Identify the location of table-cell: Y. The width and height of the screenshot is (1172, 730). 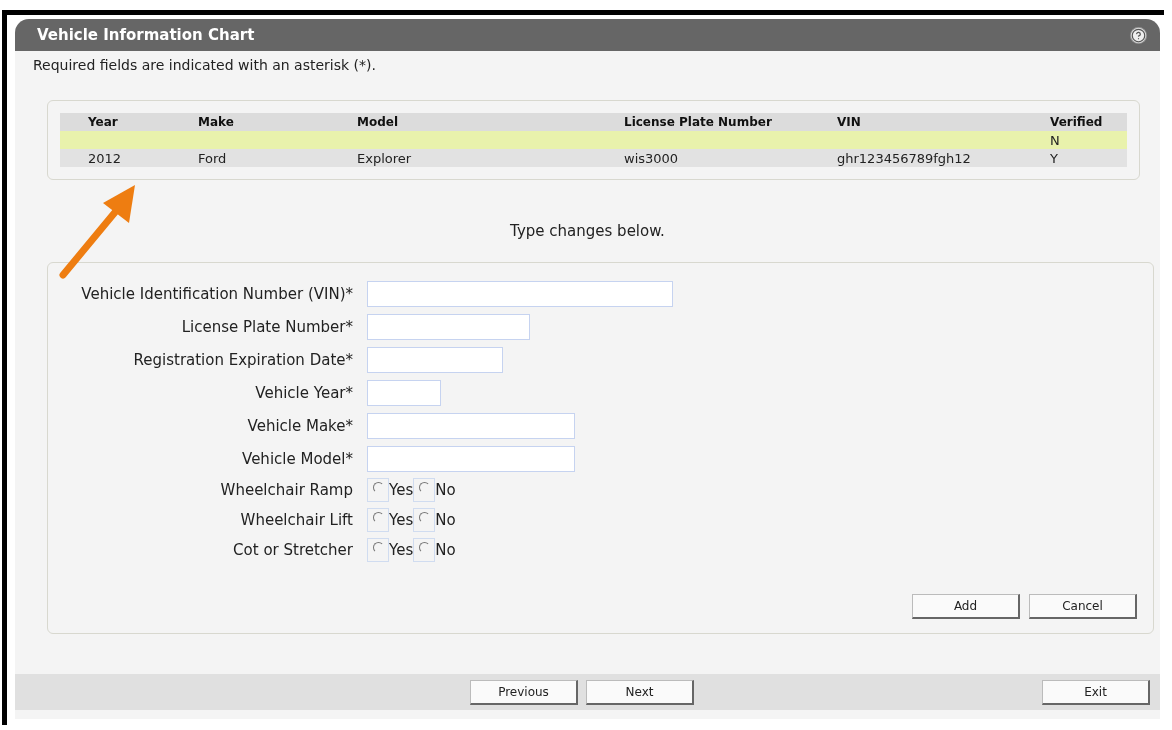
(1074, 158).